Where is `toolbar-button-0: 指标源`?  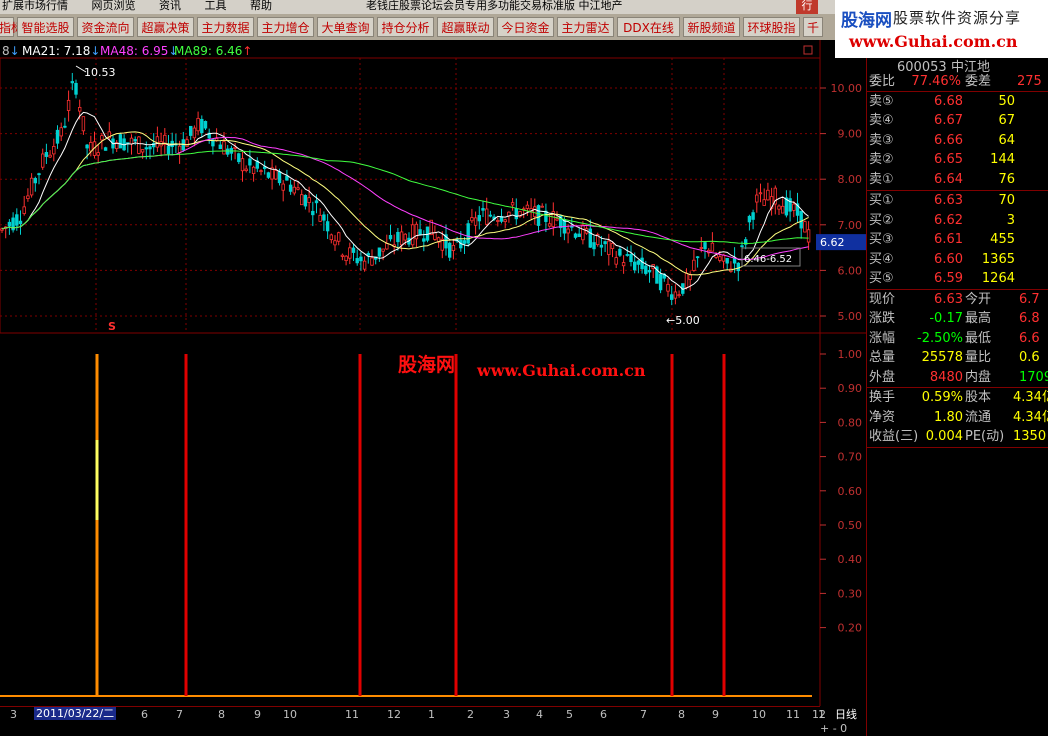
toolbar-button-0: 指标源 is located at coordinates (17, 27).